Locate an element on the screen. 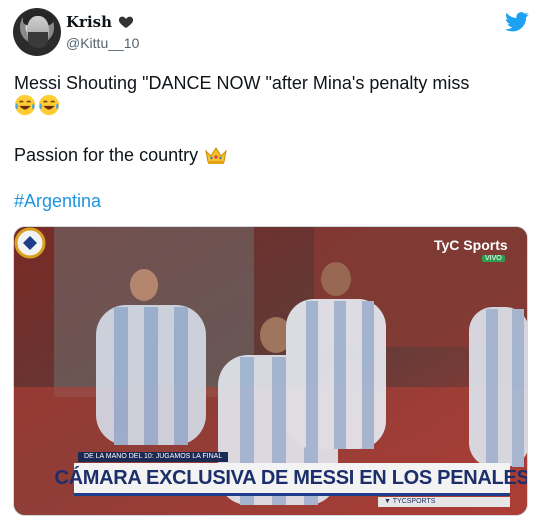  headline-banner: CÁMARA EXCLUSIVA DE MESSI EN LOS PENALES is located at coordinates (290, 479).